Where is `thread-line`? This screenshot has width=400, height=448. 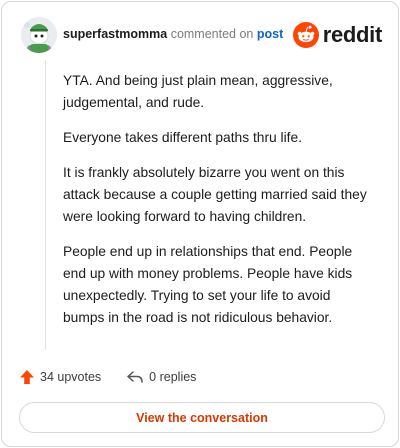 thread-line is located at coordinates (45, 205).